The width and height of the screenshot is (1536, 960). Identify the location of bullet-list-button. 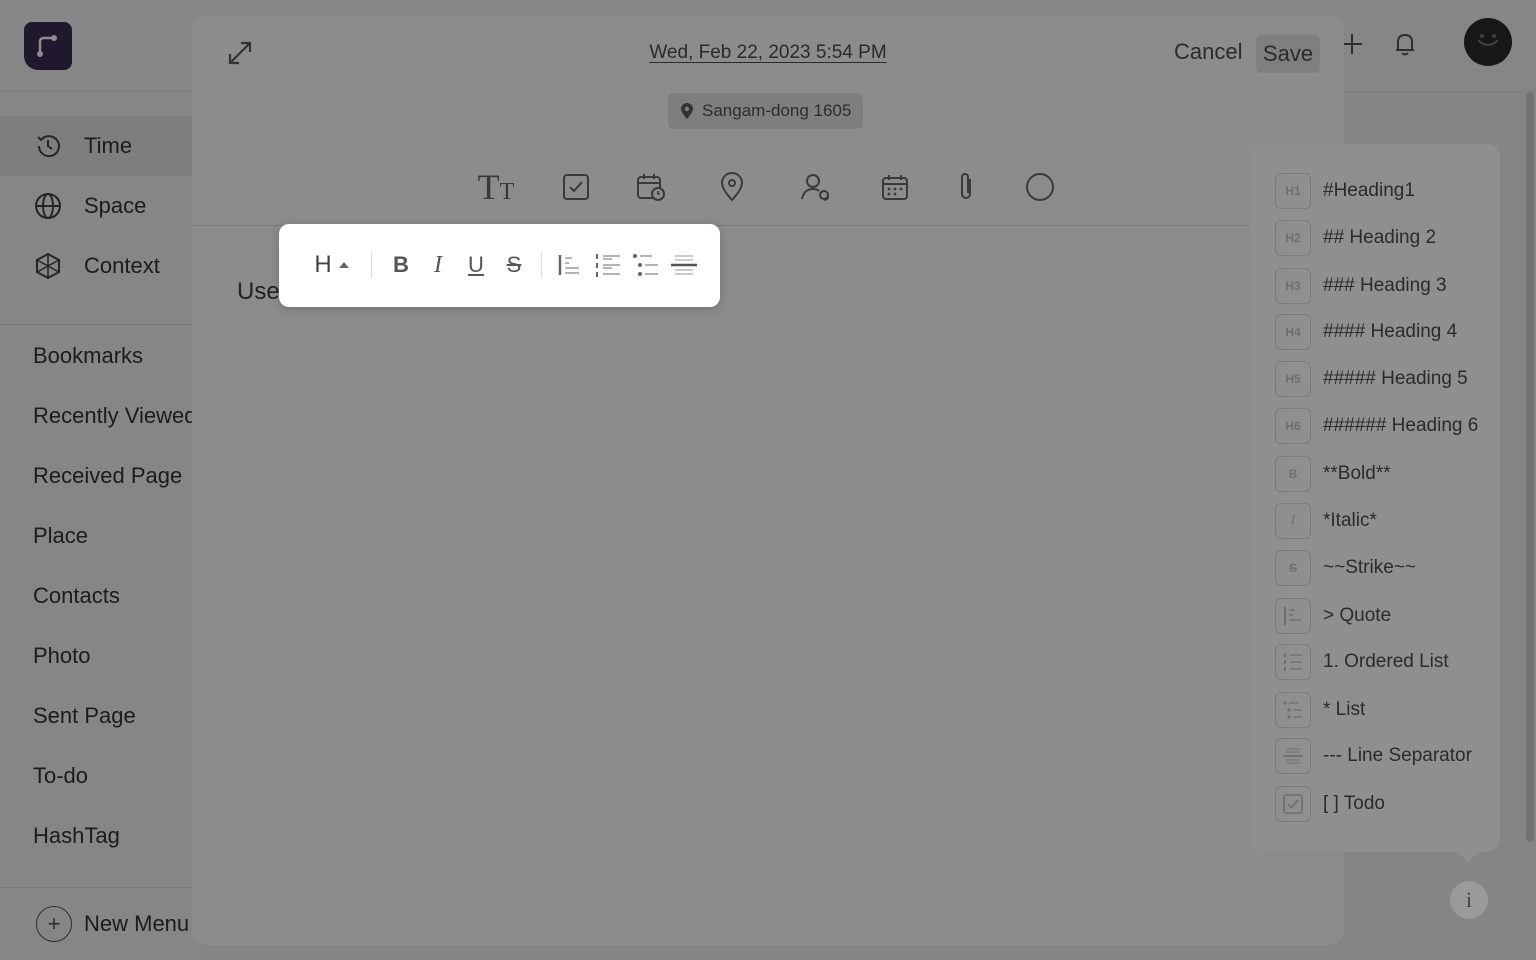
(646, 265).